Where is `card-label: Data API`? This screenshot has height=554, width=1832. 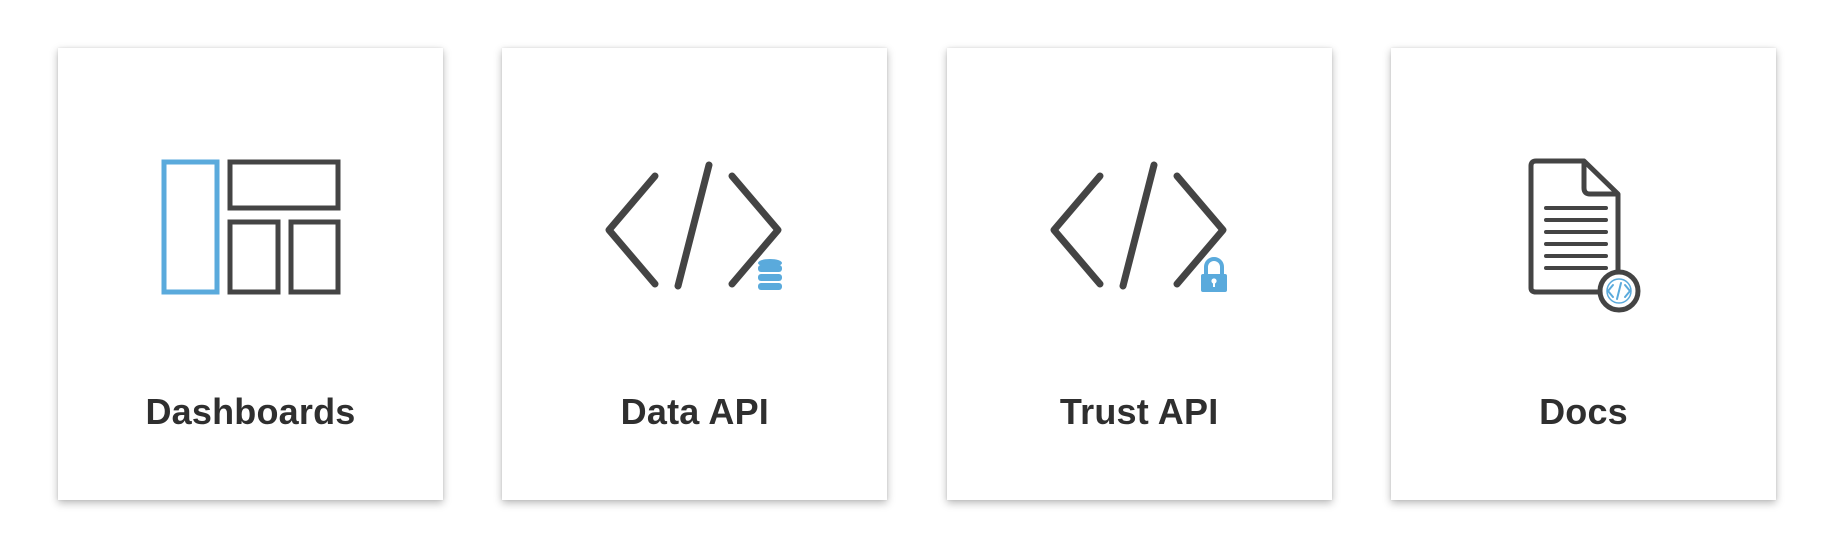
card-label: Data API is located at coordinates (694, 411).